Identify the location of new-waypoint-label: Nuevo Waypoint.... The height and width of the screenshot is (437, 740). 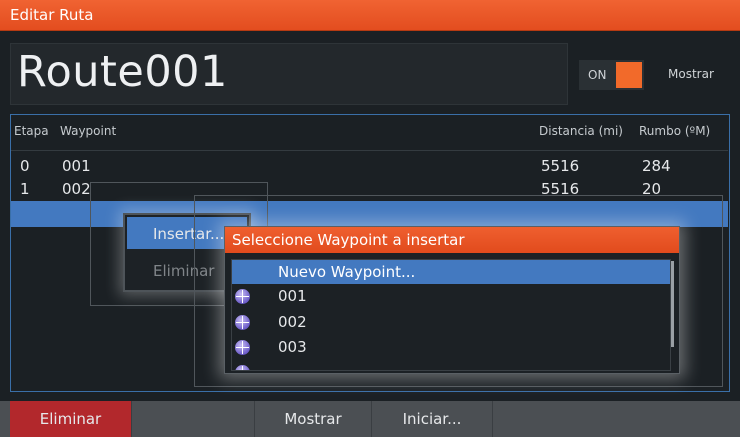
(347, 272).